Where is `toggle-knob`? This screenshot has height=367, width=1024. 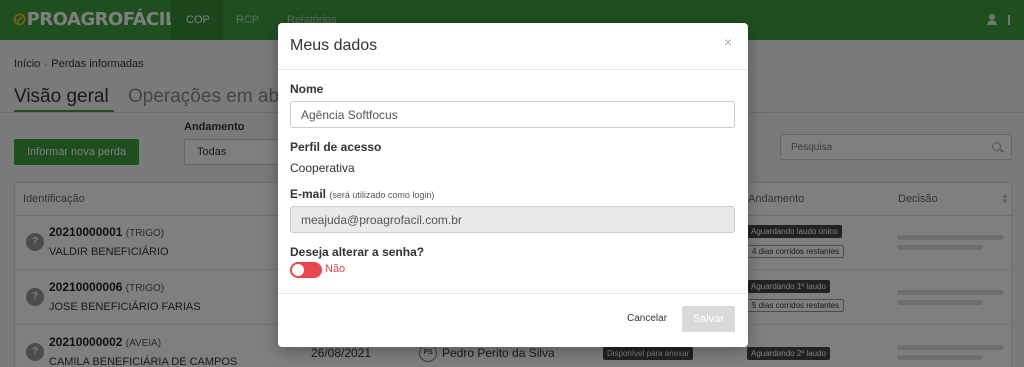
toggle-knob is located at coordinates (298, 270).